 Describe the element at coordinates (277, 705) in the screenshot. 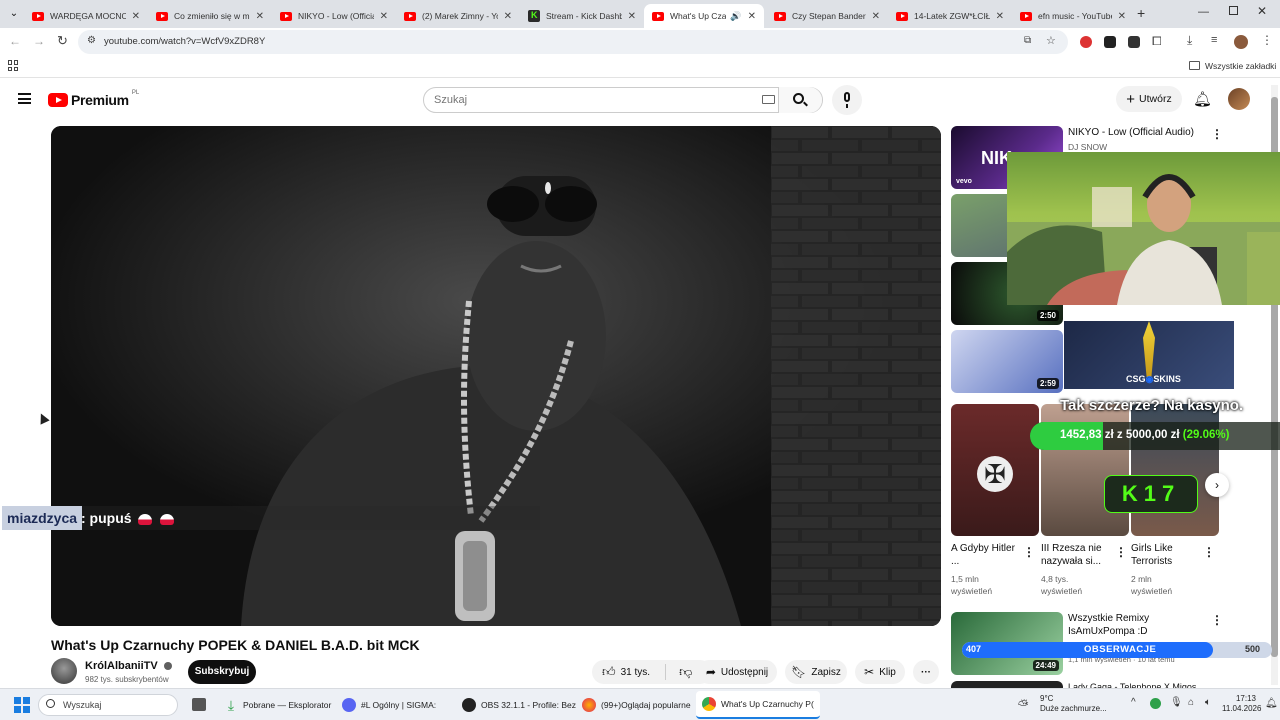

I see `taskbar-app: ⤓ Pobrane — Eksplorator` at that location.